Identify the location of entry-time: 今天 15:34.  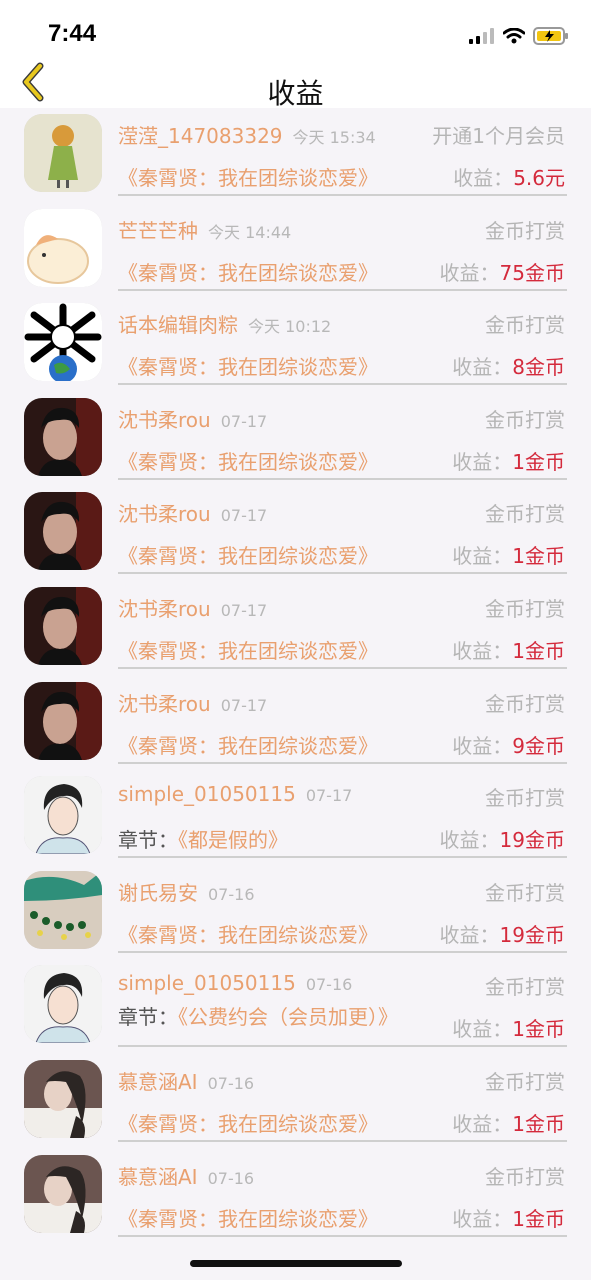
(334, 137).